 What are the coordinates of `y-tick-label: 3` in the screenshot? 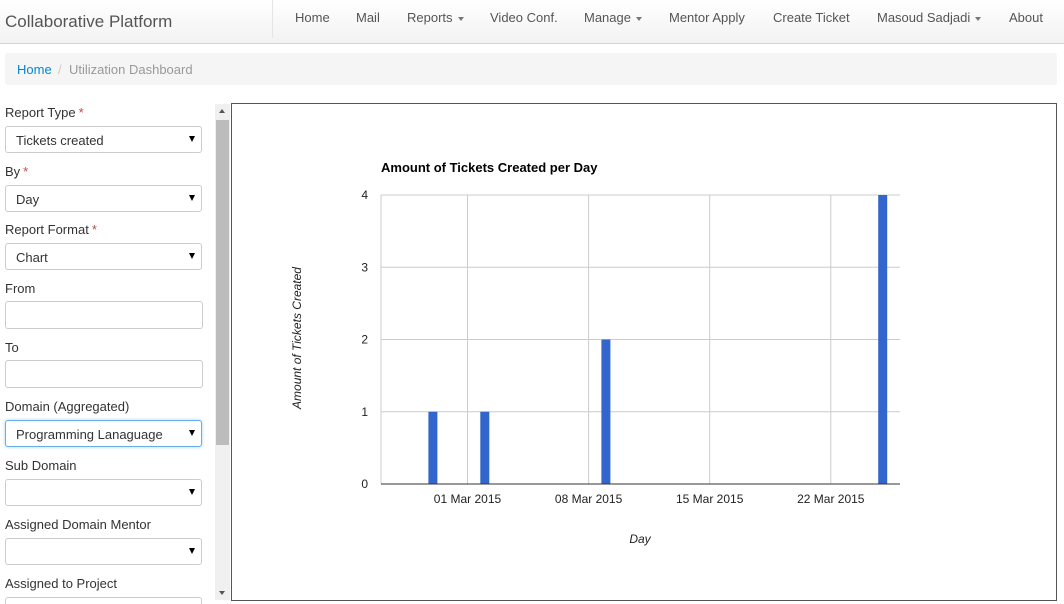 It's located at (364, 267).